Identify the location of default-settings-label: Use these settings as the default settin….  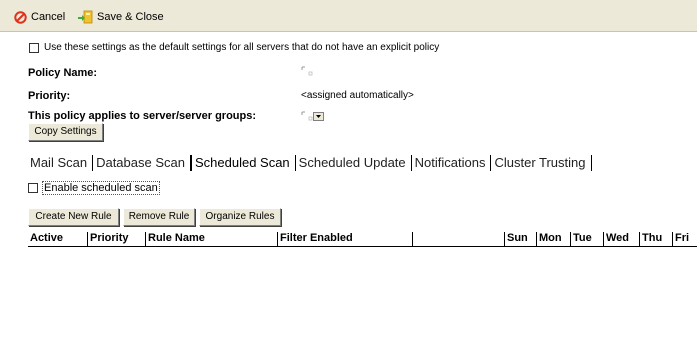
(242, 47).